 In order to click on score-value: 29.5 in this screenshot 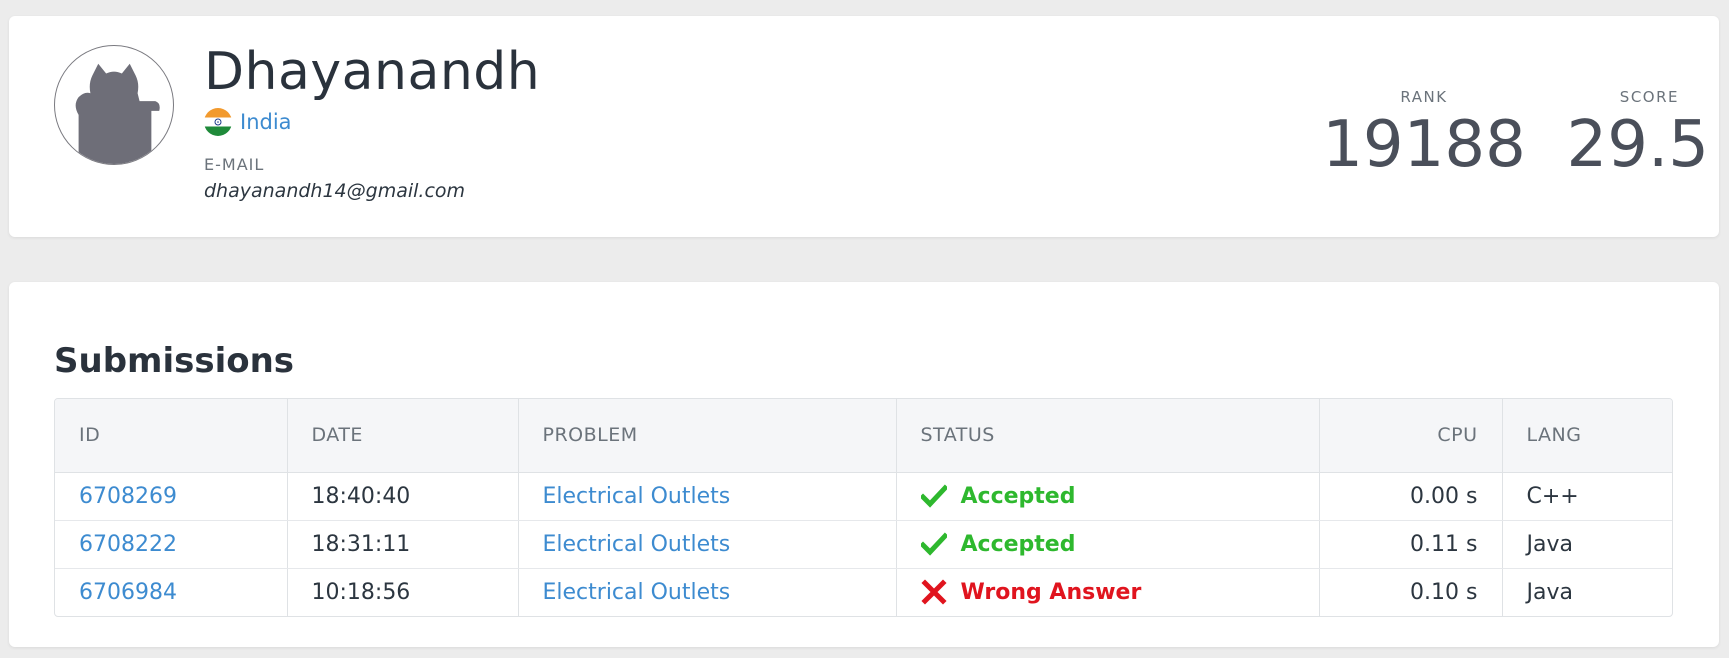, I will do `click(1638, 145)`.